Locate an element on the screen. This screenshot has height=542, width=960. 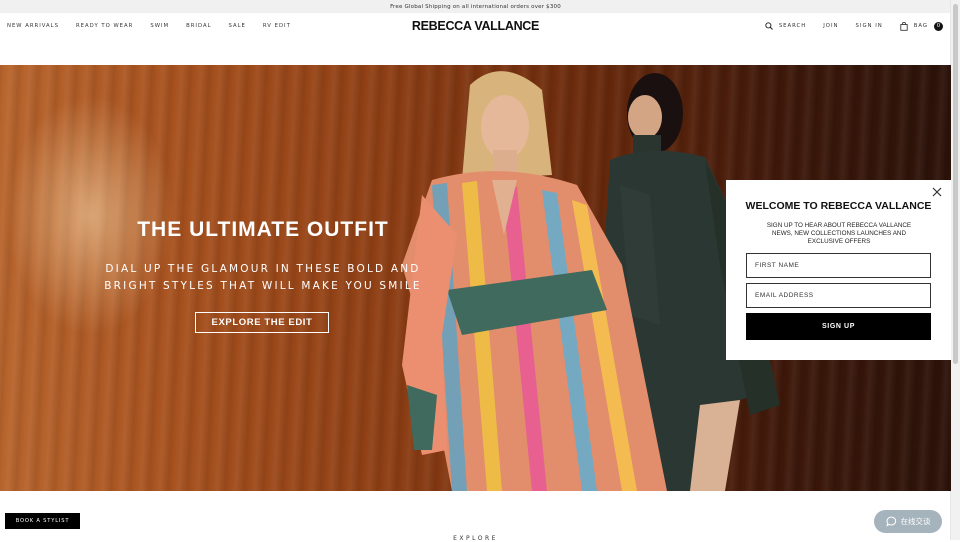
hero-subtitle-line-2: BRIGHT STYLES THAT WILL MAKE YOU SMILE is located at coordinates (263, 286).